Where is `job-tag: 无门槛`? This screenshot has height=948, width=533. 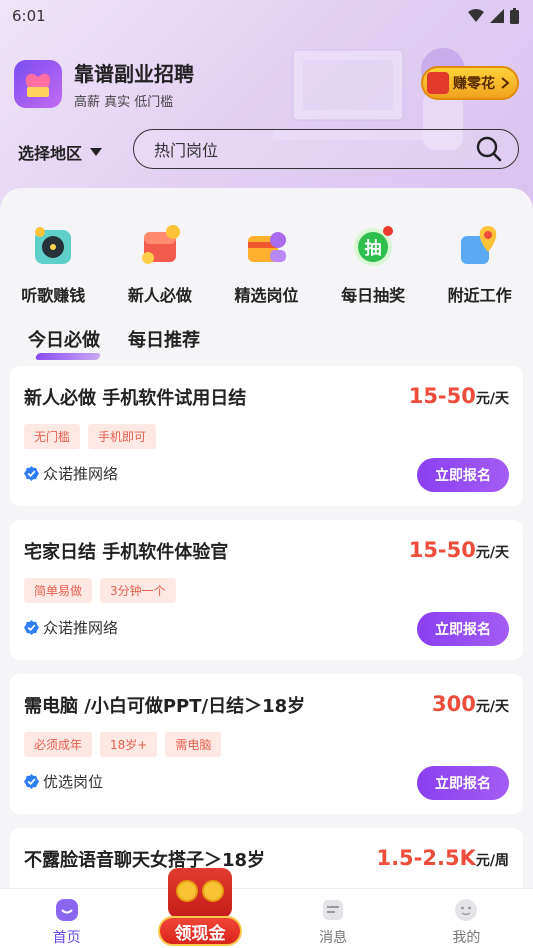 job-tag: 无门槛 is located at coordinates (52, 436).